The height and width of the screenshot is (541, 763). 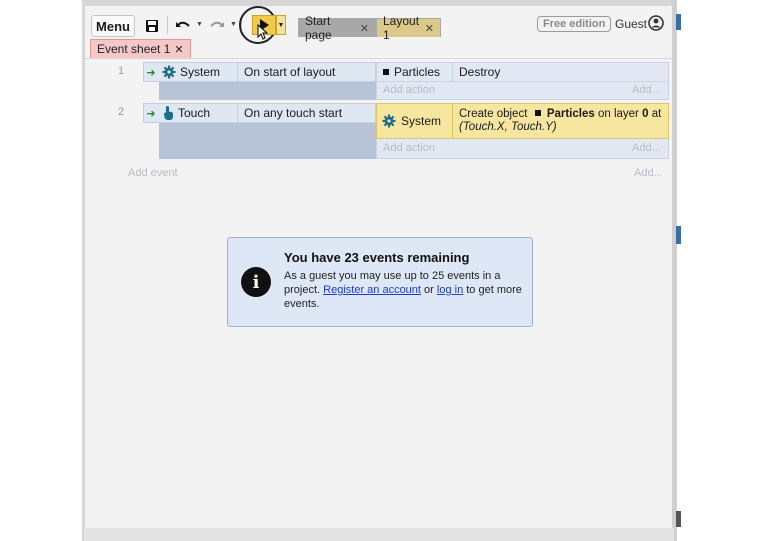 What do you see at coordinates (121, 112) in the screenshot?
I see `event-number: 2` at bounding box center [121, 112].